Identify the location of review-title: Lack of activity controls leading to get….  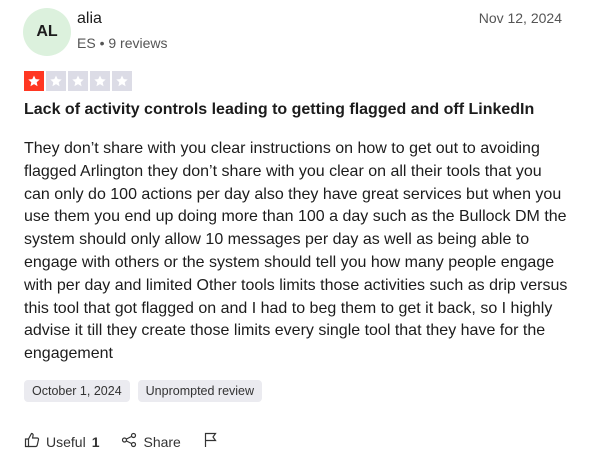
(279, 110).